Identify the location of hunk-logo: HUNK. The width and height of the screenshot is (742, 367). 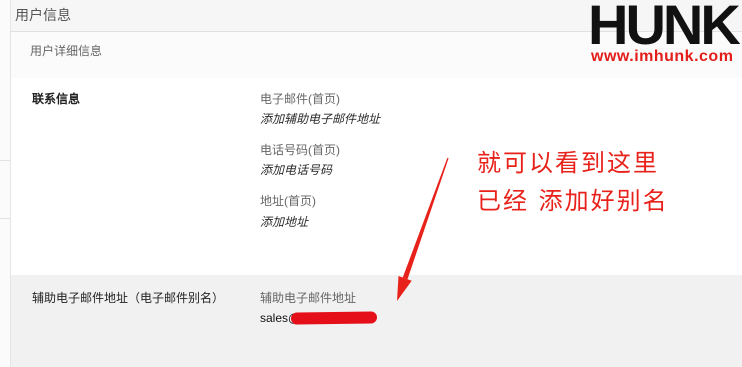
(664, 28).